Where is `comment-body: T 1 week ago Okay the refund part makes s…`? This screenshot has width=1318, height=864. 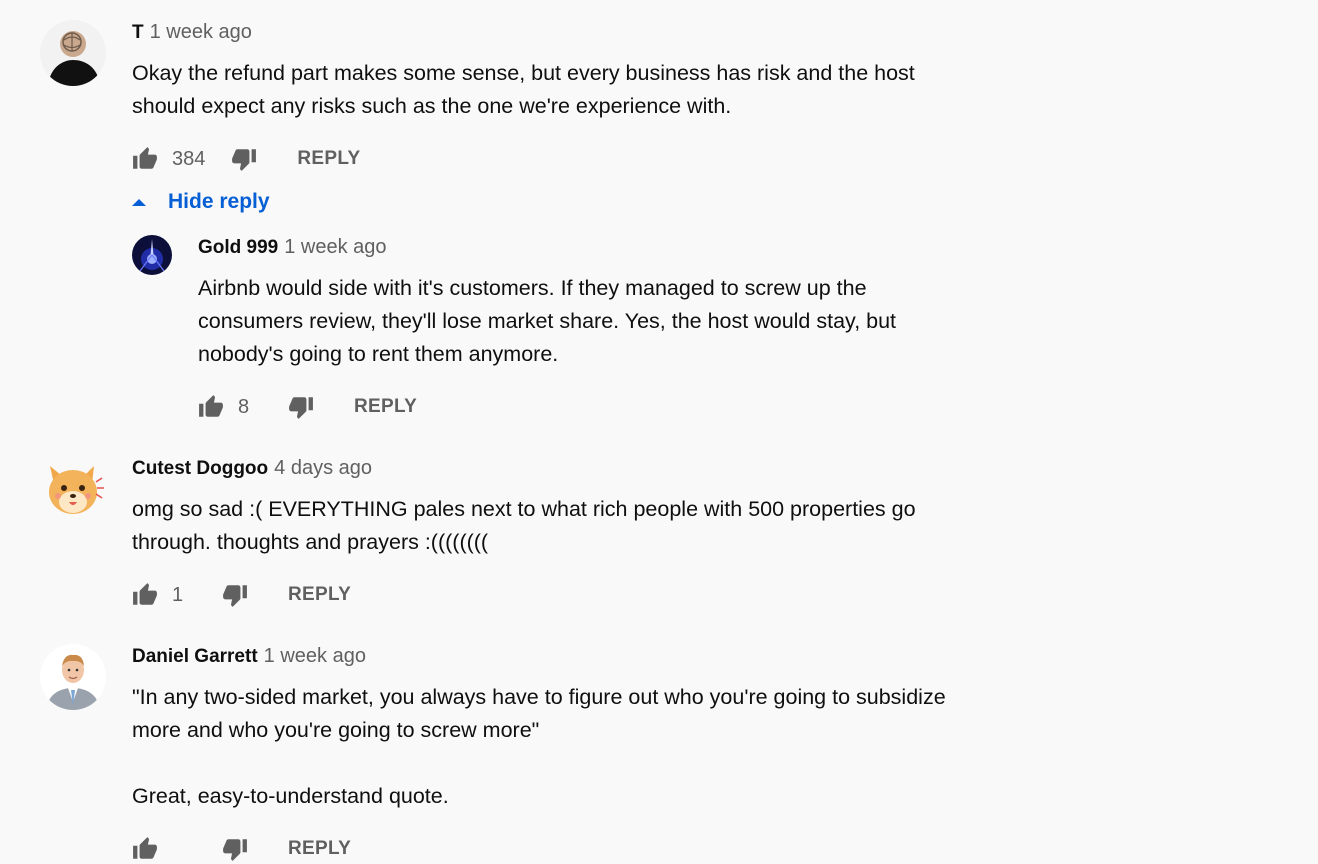
comment-body: T 1 week ago Okay the refund part makes s… is located at coordinates (576, 97).